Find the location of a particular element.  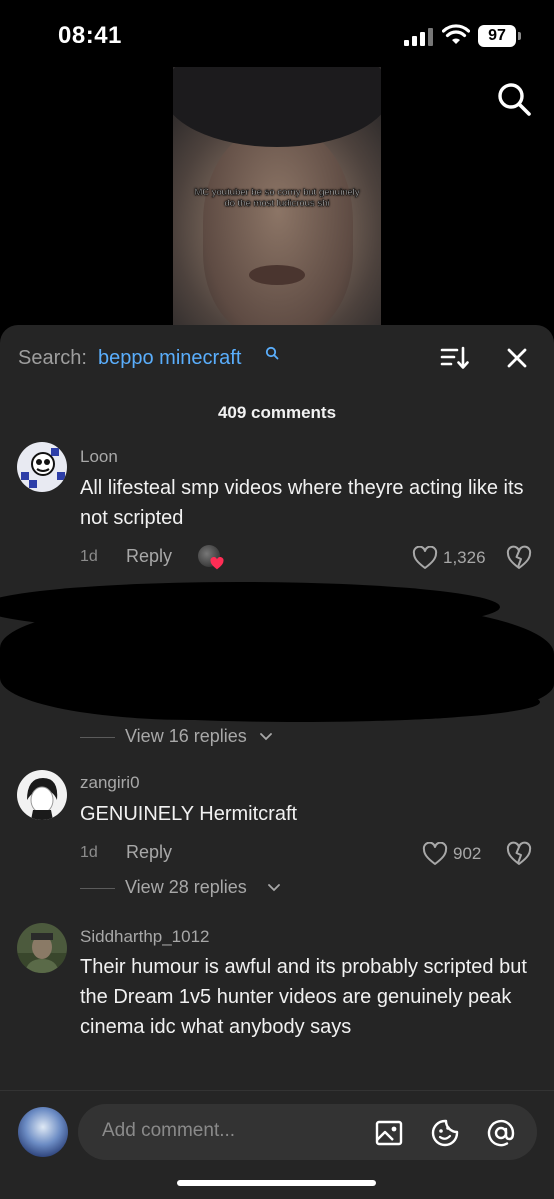

comment-username: Siddharthp_1012 is located at coordinates (145, 937).